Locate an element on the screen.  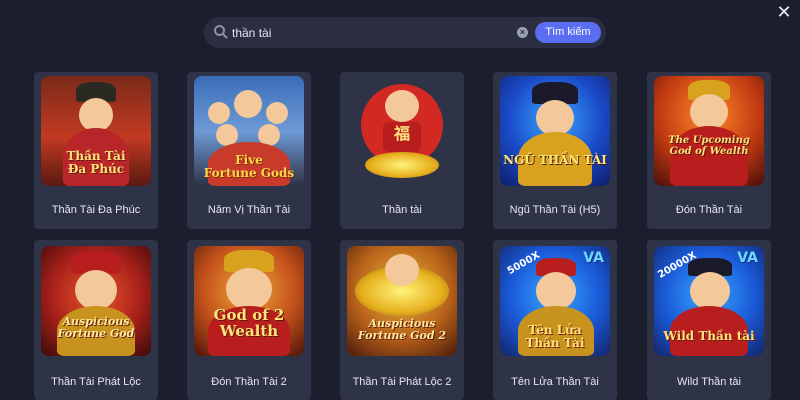
thumbnail-title: Auspicious Fortune God 2 is located at coordinates (402, 329).